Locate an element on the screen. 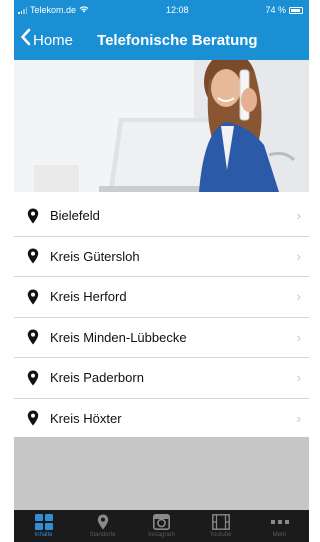 The height and width of the screenshot is (542, 320). clock: 12:08 is located at coordinates (177, 10).